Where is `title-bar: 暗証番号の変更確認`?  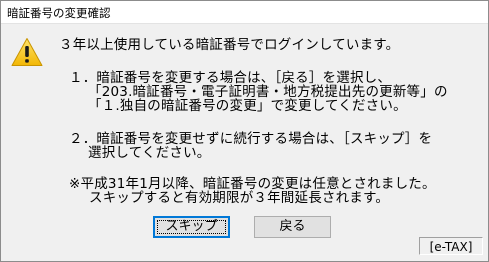 title-bar: 暗証番号の変更確認 is located at coordinates (244, 12).